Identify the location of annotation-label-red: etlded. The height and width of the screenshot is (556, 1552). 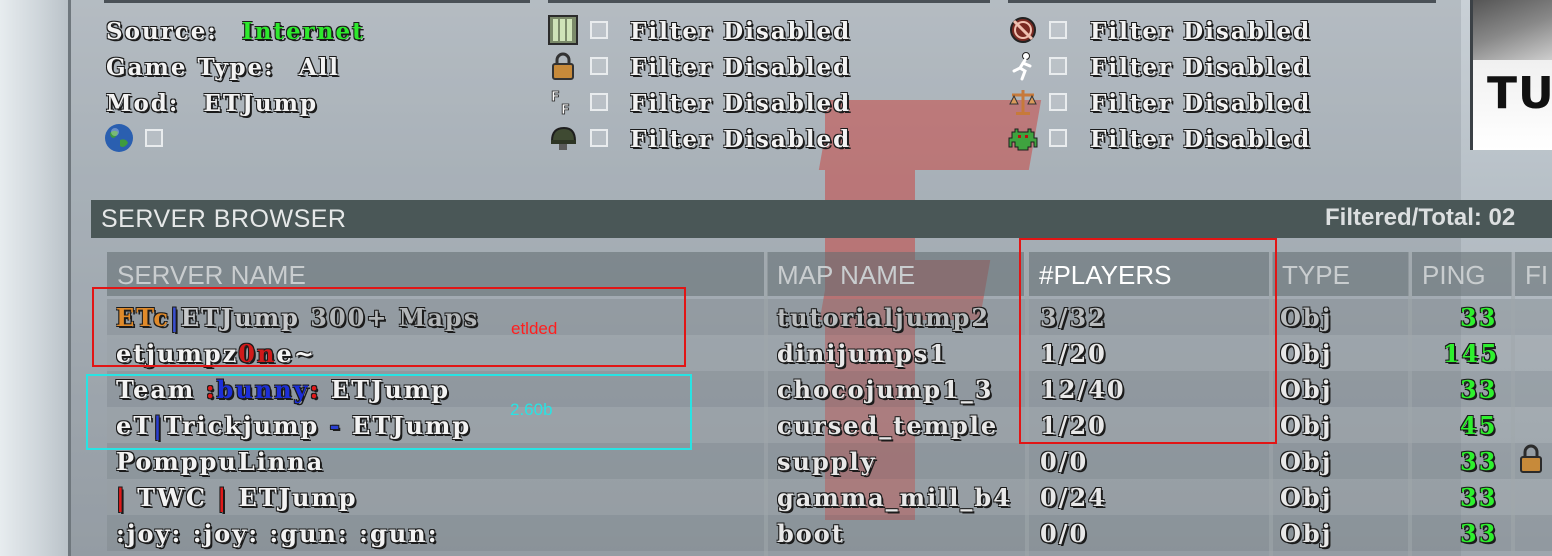
(534, 328).